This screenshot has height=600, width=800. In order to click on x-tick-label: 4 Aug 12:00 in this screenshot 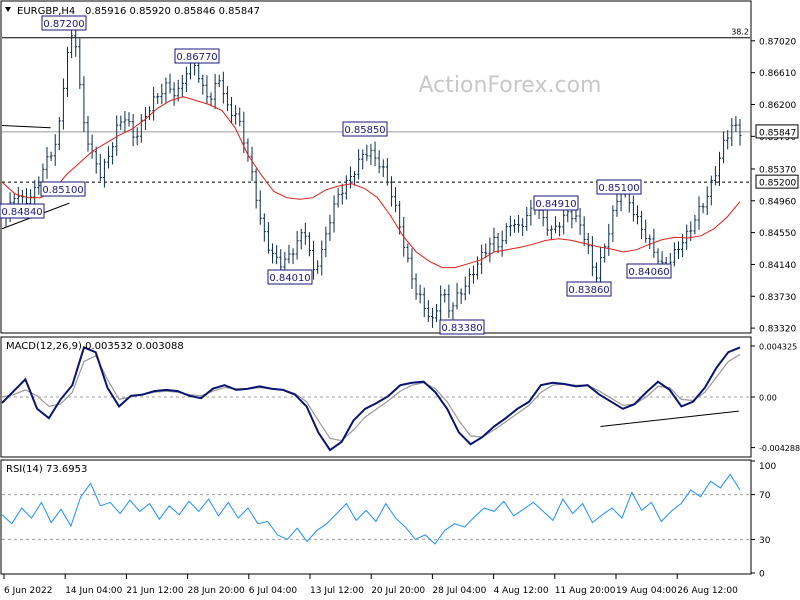, I will do `click(521, 591)`.